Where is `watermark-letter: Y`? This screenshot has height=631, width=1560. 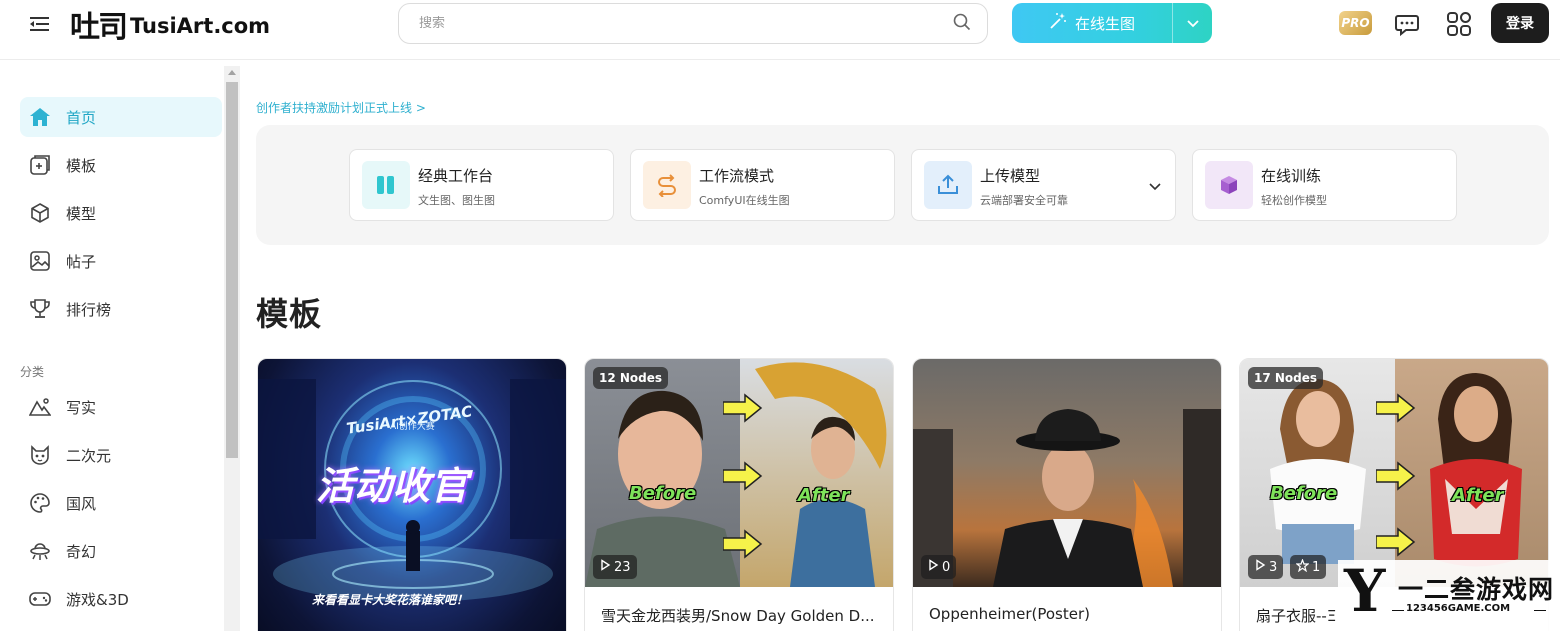
watermark-letter: Y is located at coordinates (1365, 591).